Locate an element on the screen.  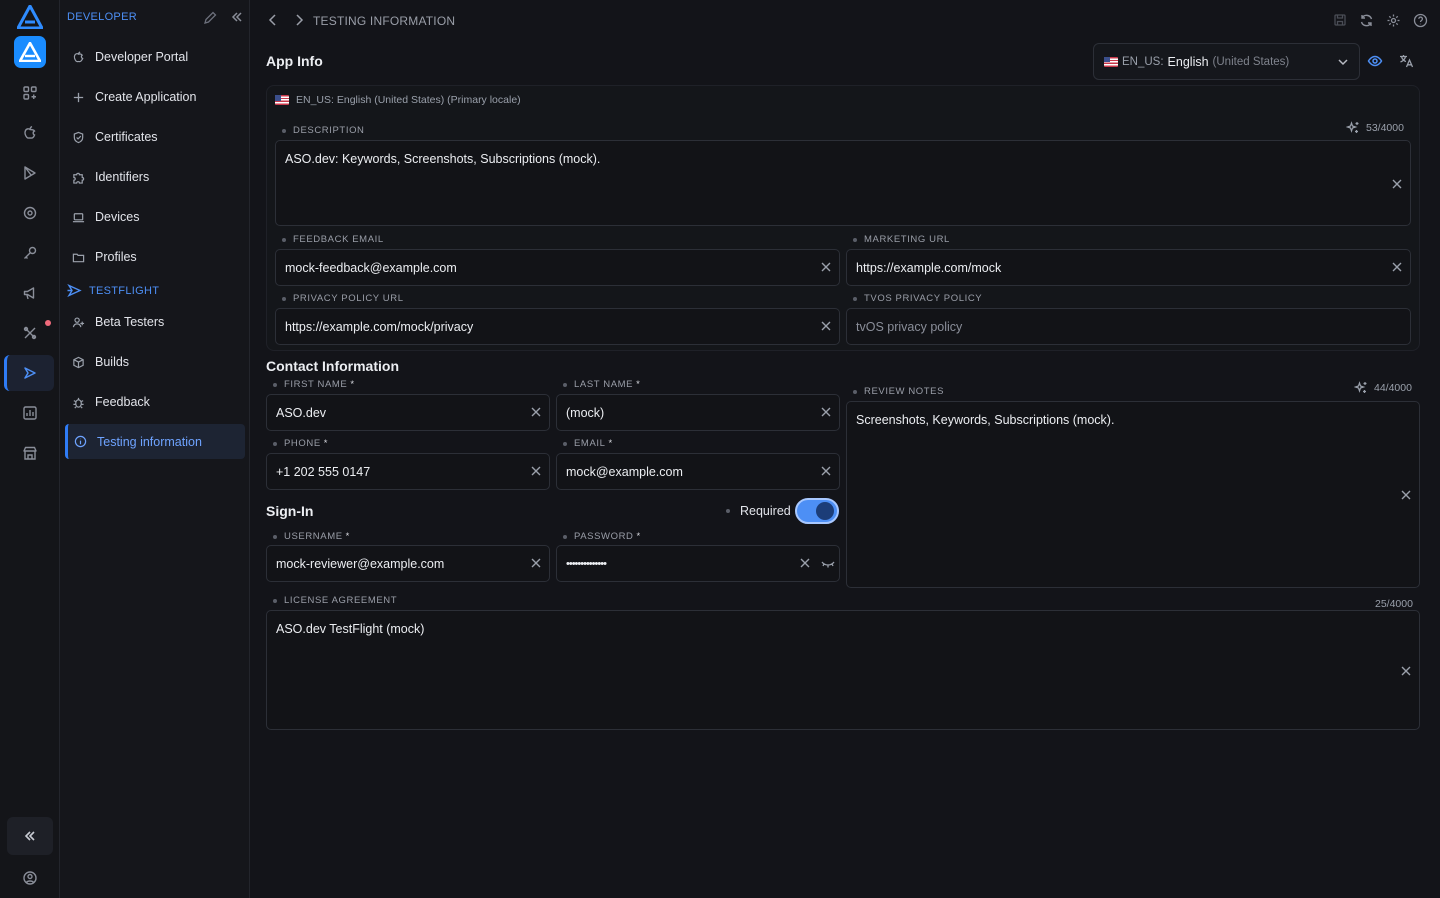
sidebar-item-testing-information: Testing information is located at coordinates (155, 441).